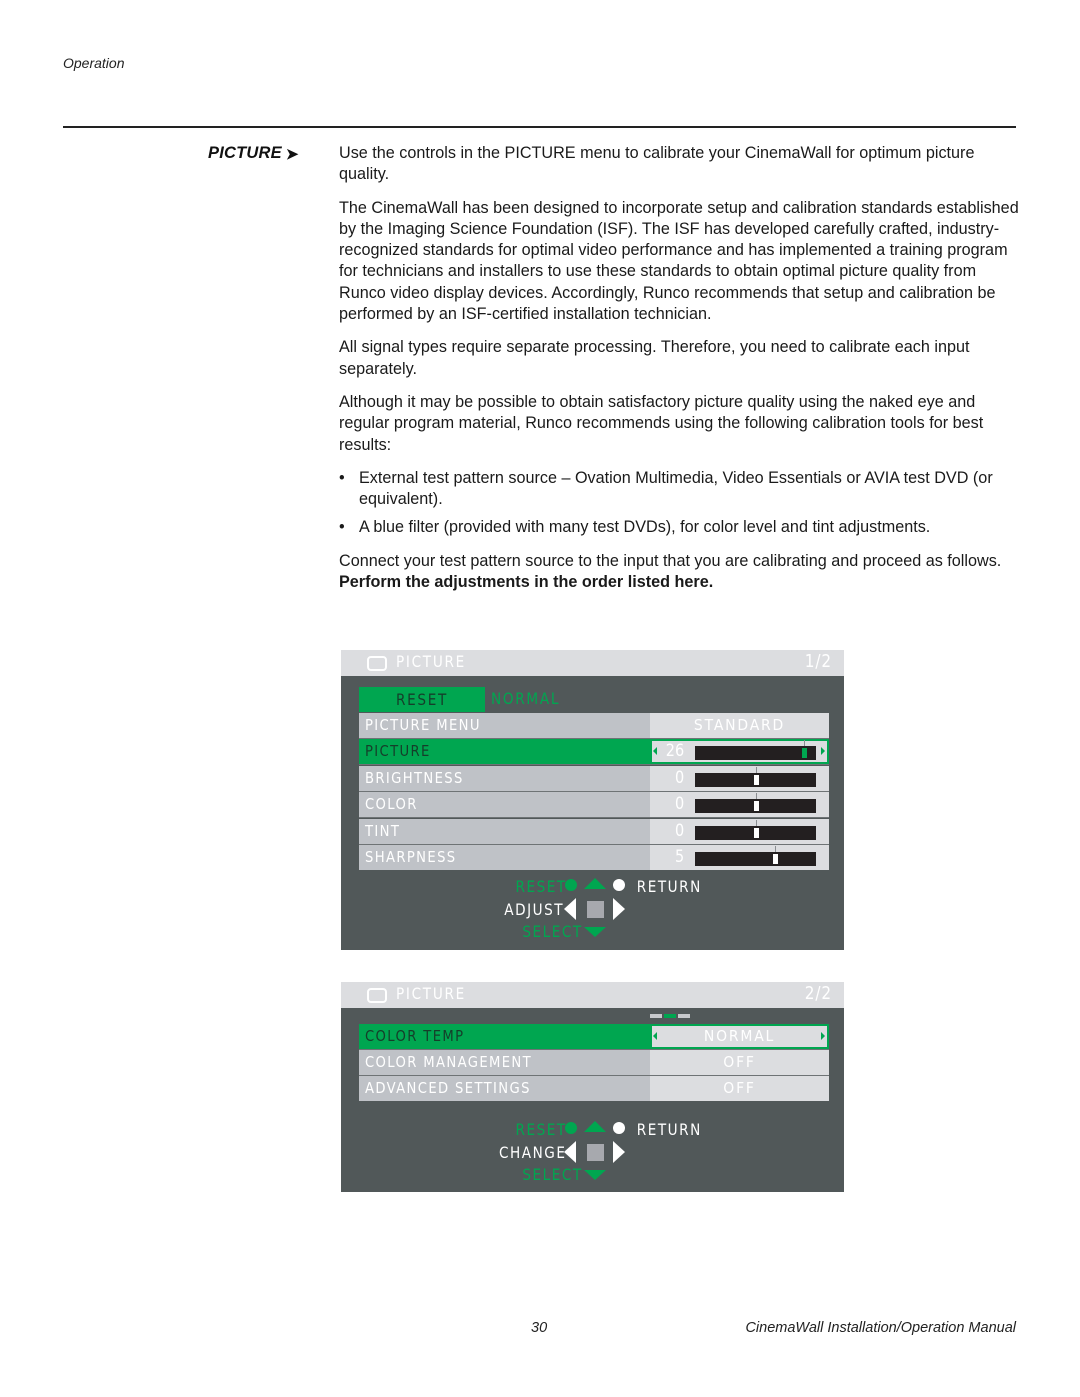  Describe the element at coordinates (415, 1036) in the screenshot. I see `row-label: COLOR TEMP` at that location.